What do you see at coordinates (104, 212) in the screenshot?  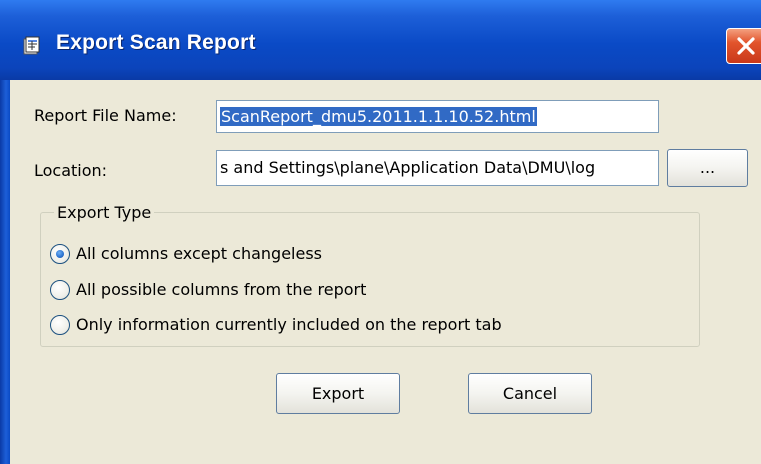 I see `export-type-title: Export Type` at bounding box center [104, 212].